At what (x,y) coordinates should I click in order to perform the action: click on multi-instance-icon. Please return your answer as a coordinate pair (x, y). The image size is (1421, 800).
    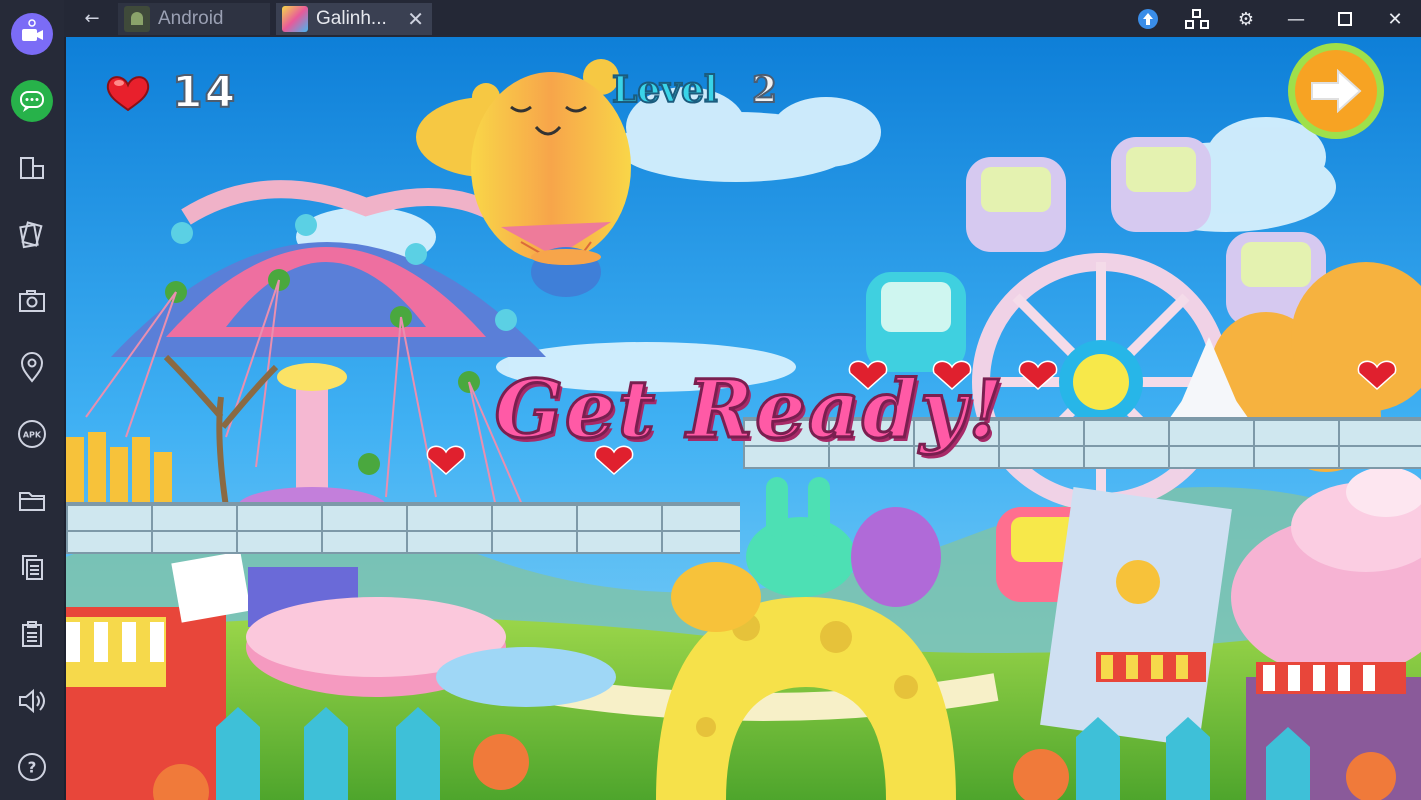
    Looking at the image, I should click on (1197, 19).